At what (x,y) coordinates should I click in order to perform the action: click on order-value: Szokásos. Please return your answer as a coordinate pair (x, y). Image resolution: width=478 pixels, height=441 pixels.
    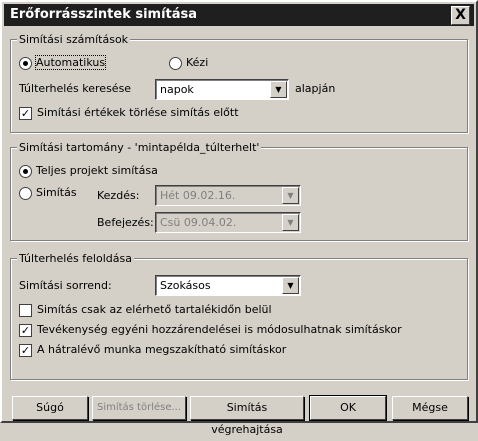
    Looking at the image, I should click on (185, 285).